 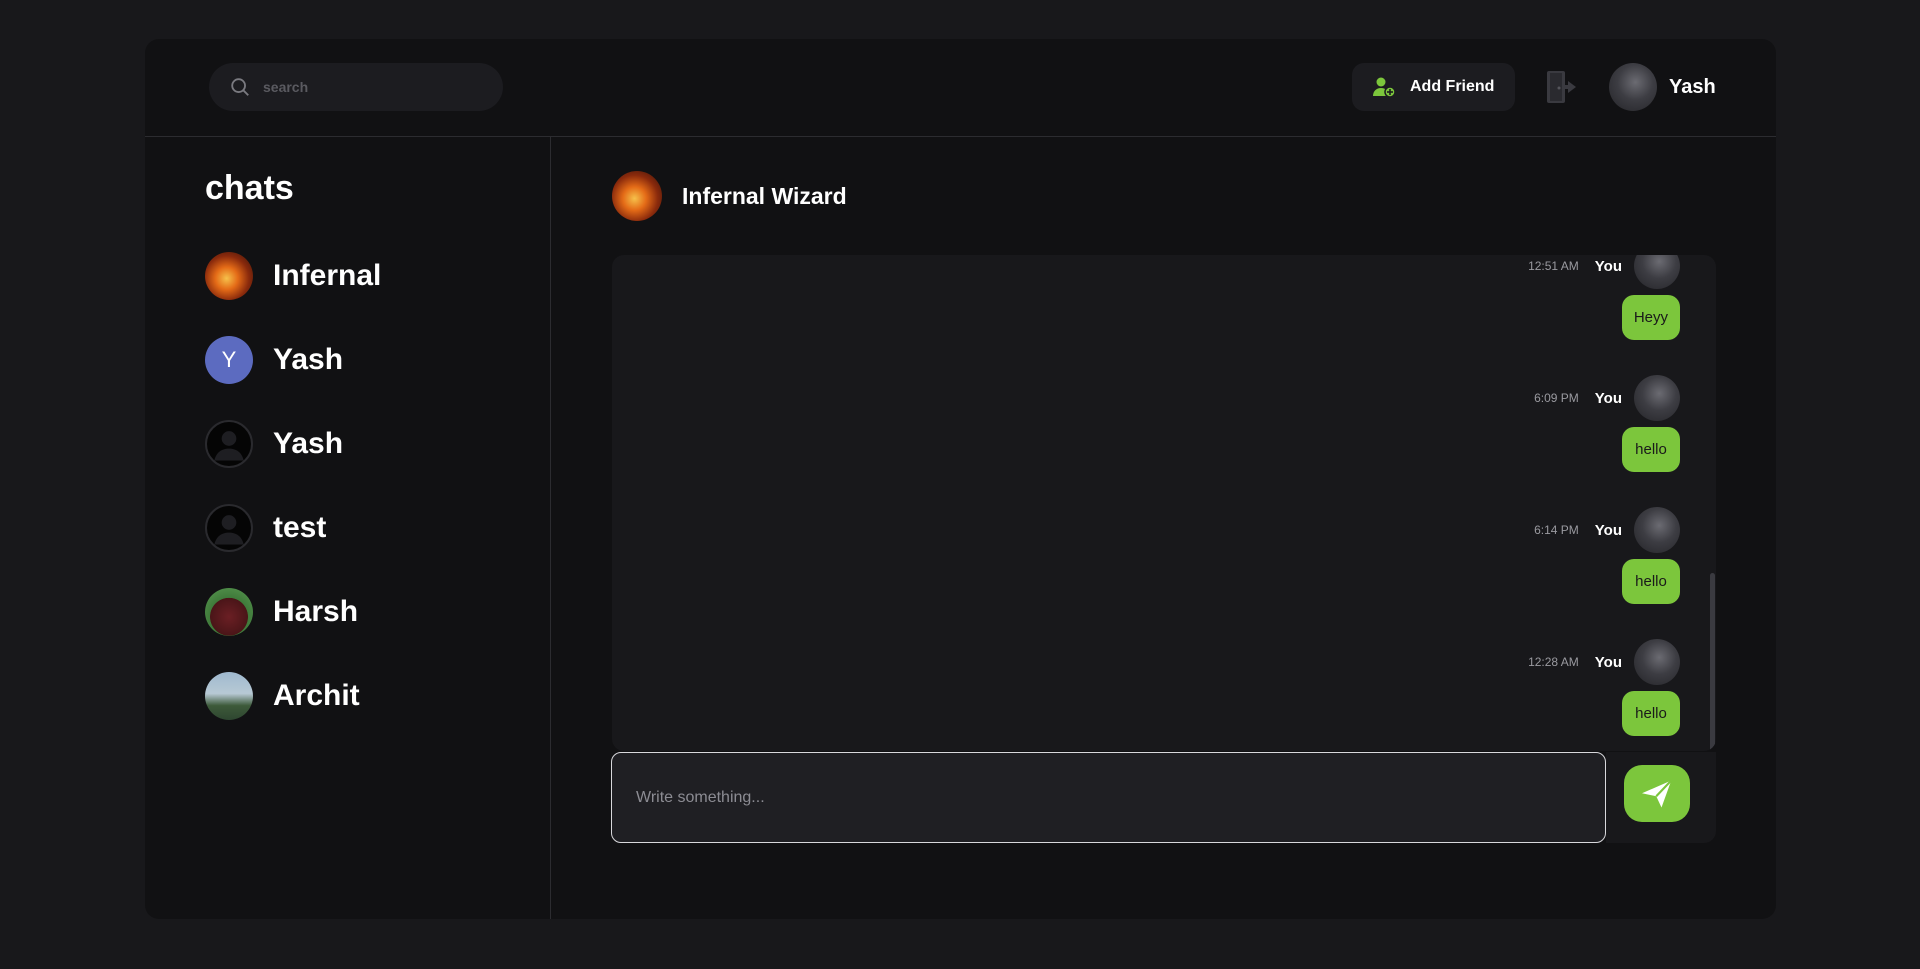 I want to click on message-time: 6:09 PM, so click(x=1556, y=398).